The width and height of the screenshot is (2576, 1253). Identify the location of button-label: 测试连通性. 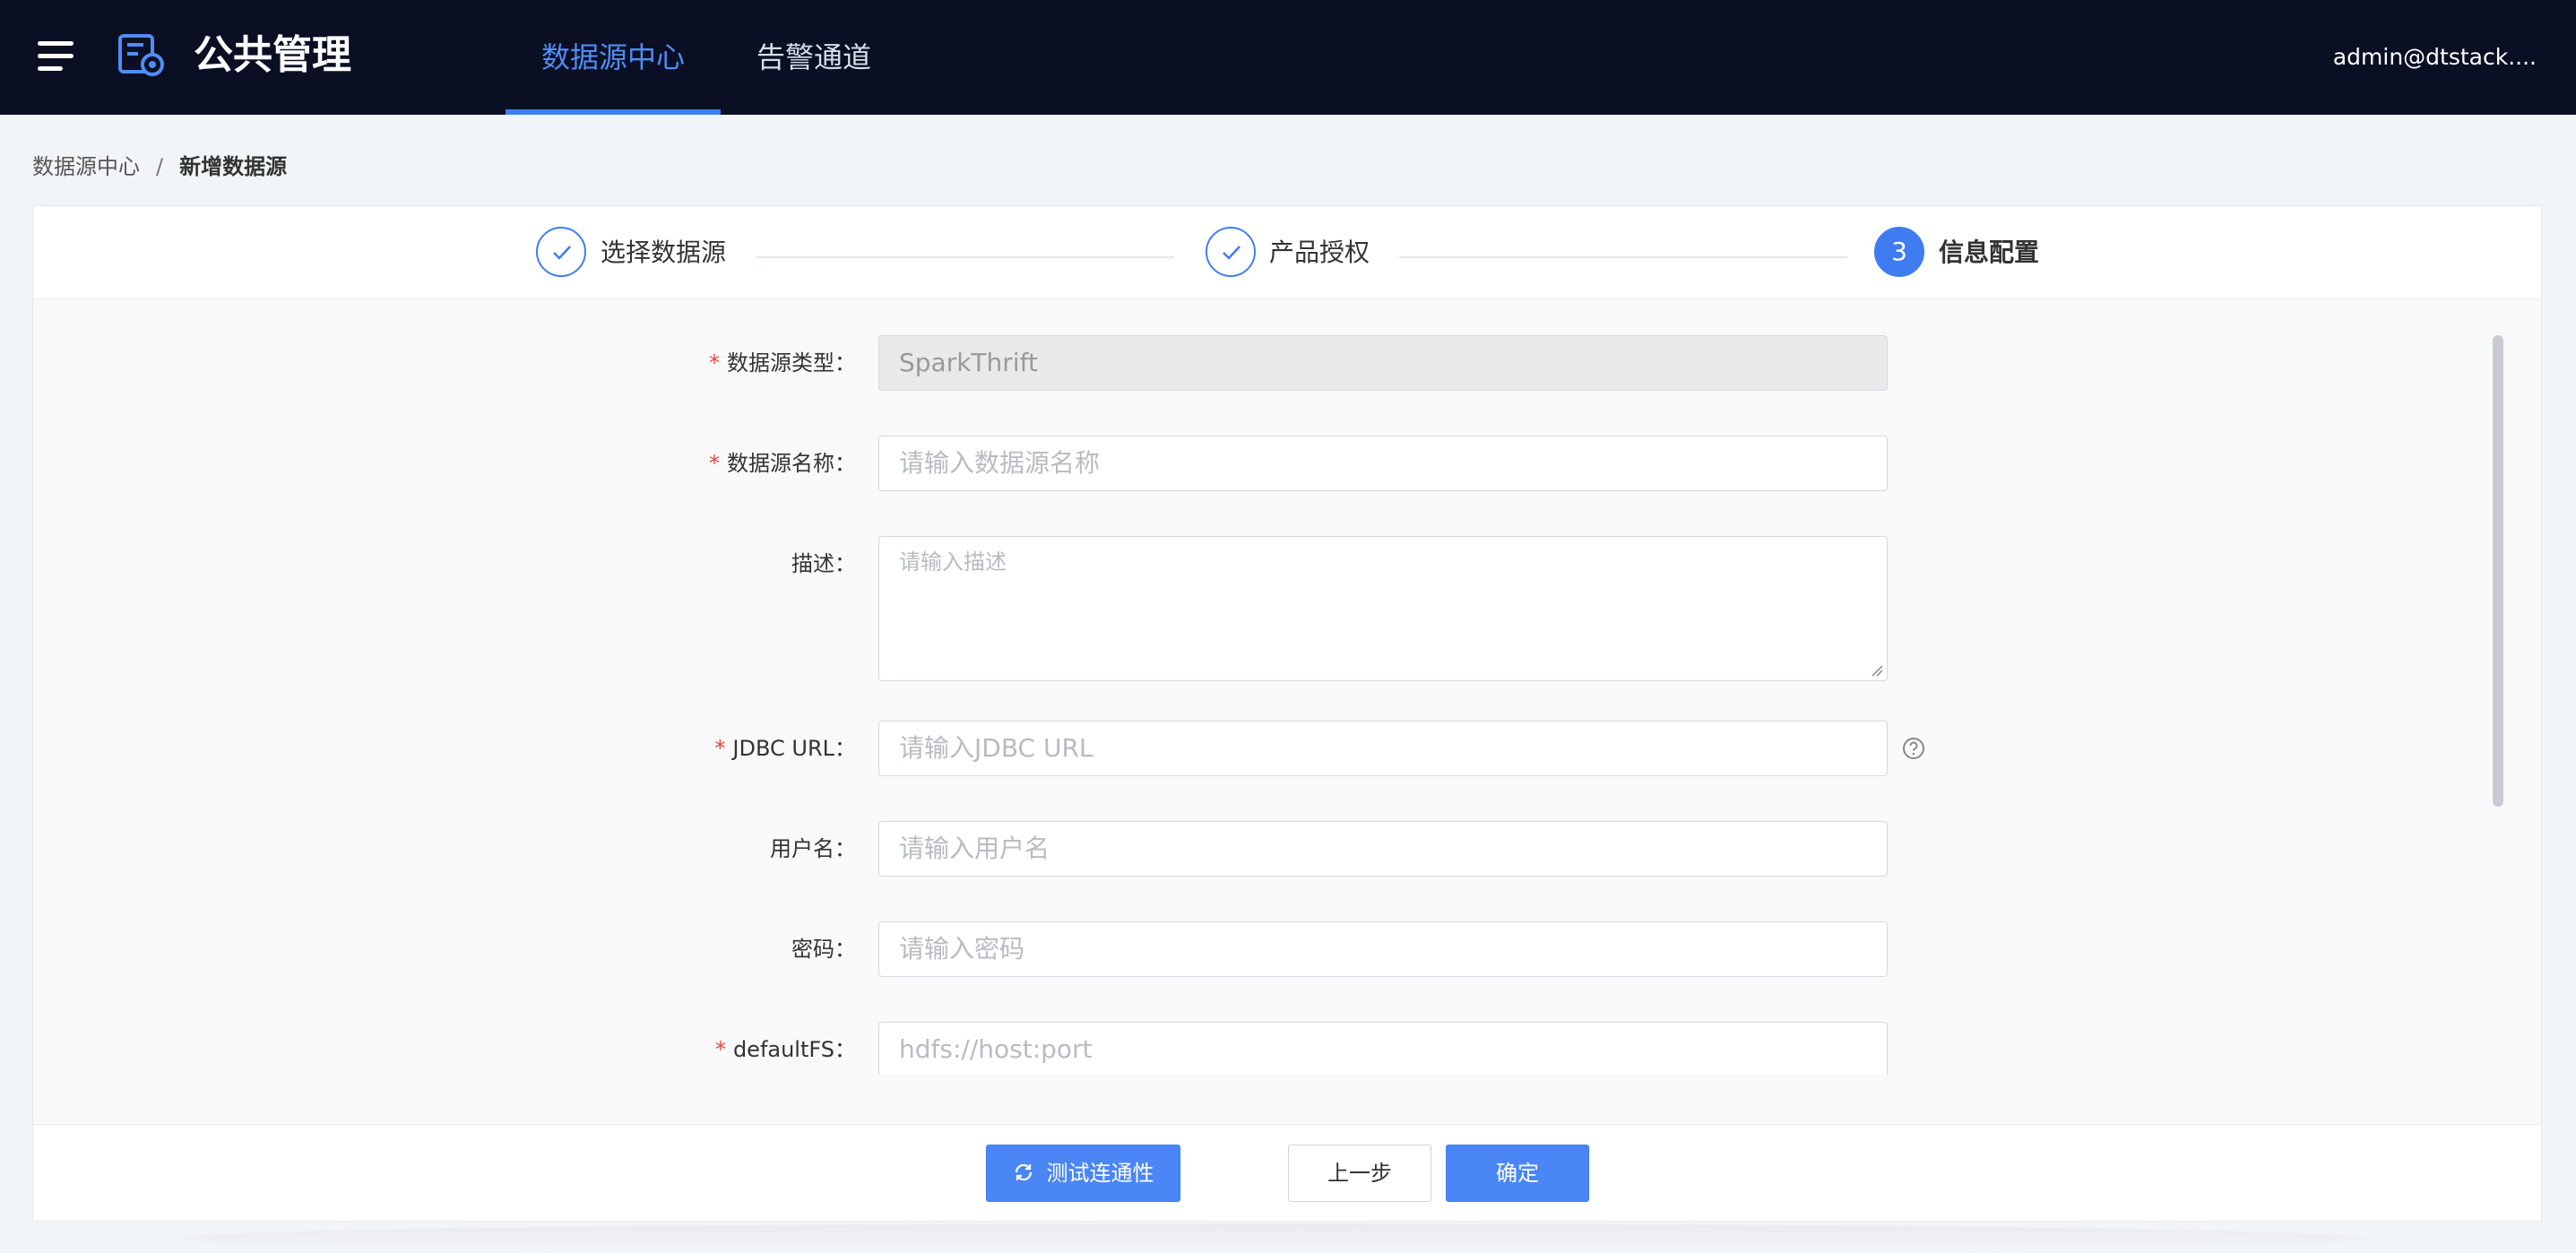
(1100, 1173).